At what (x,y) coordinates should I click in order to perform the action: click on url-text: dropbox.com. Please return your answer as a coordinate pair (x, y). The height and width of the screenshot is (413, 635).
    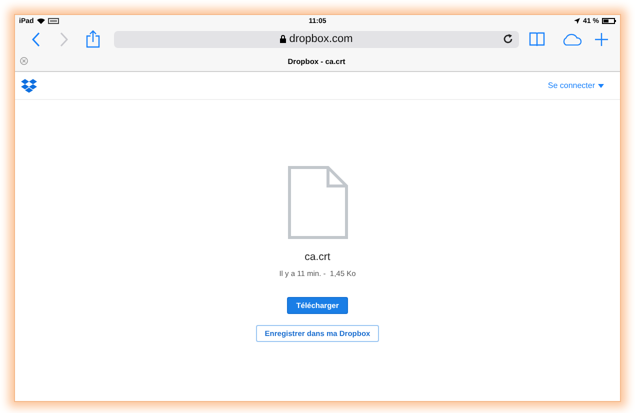
    Looking at the image, I should click on (321, 39).